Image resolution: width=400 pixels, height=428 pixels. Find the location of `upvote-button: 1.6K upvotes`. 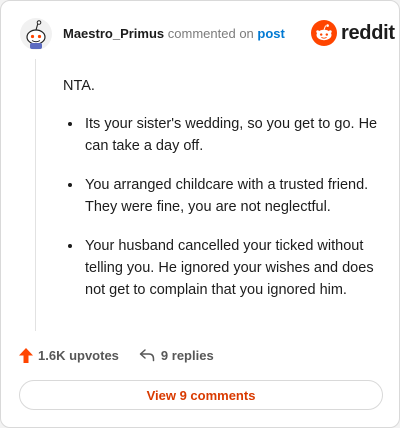

upvote-button: 1.6K upvotes is located at coordinates (69, 355).